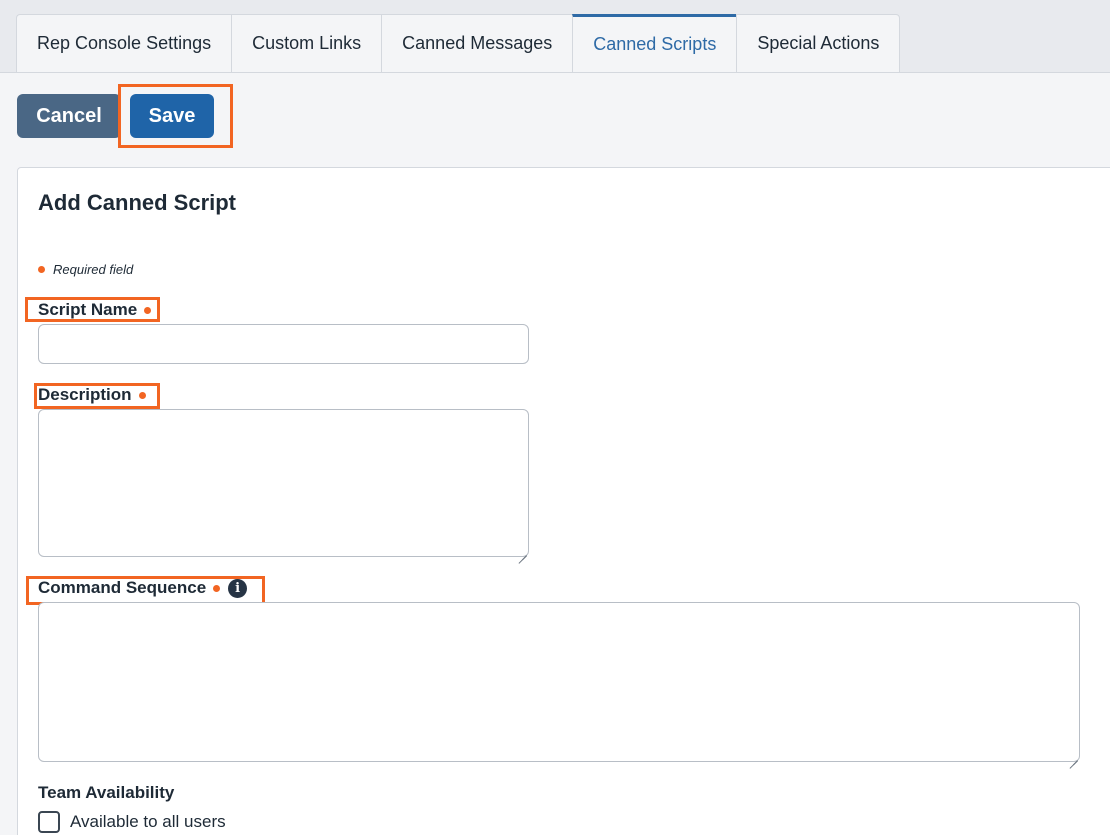 The height and width of the screenshot is (835, 1110). Describe the element at coordinates (818, 43) in the screenshot. I see `tab-special-actions: Special Actions` at that location.